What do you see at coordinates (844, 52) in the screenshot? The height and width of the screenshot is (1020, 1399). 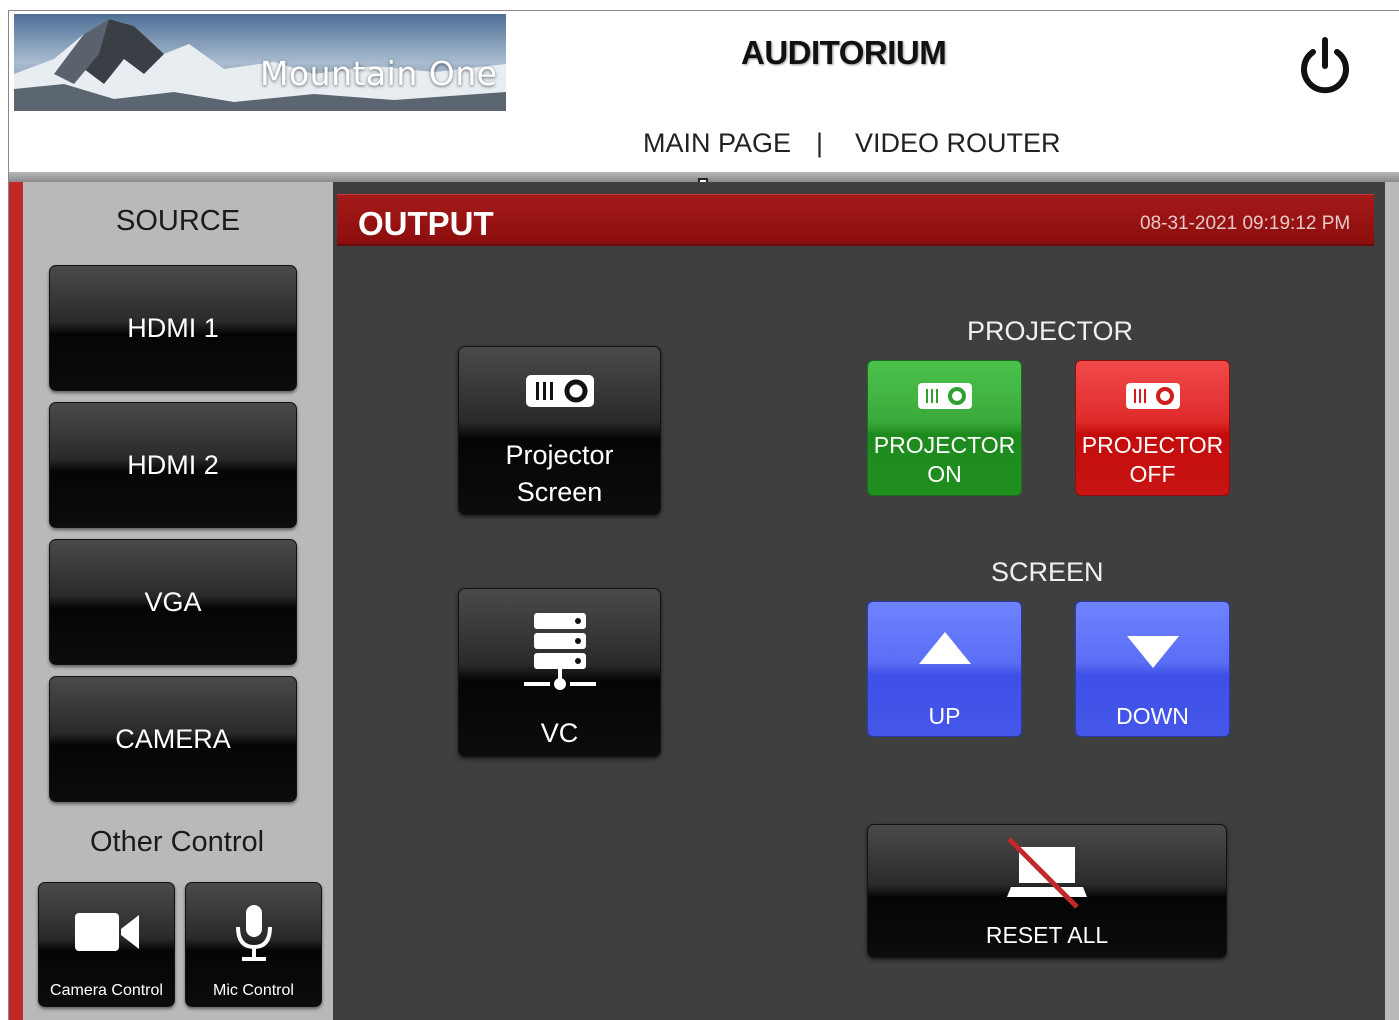 I see `page-title: AUDITORIUM` at bounding box center [844, 52].